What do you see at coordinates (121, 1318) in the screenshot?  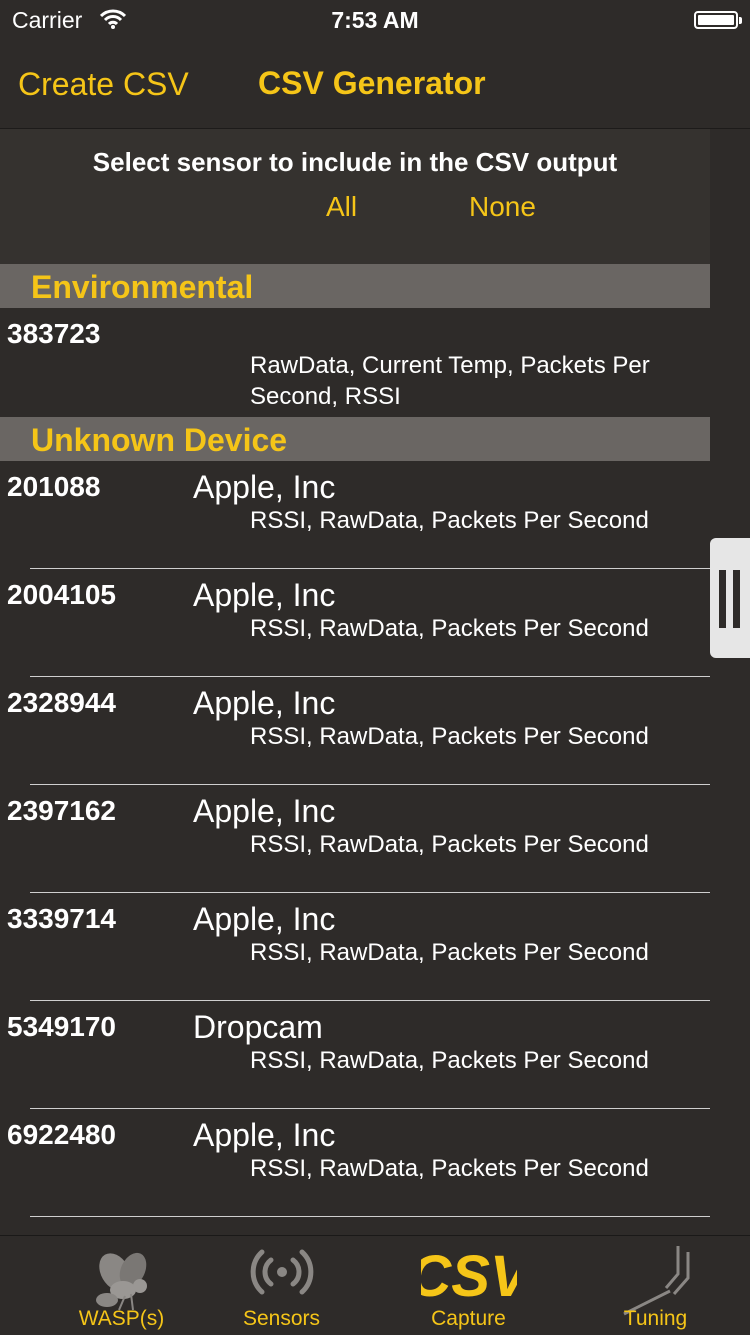 I see `tab-label: WASP(s)` at bounding box center [121, 1318].